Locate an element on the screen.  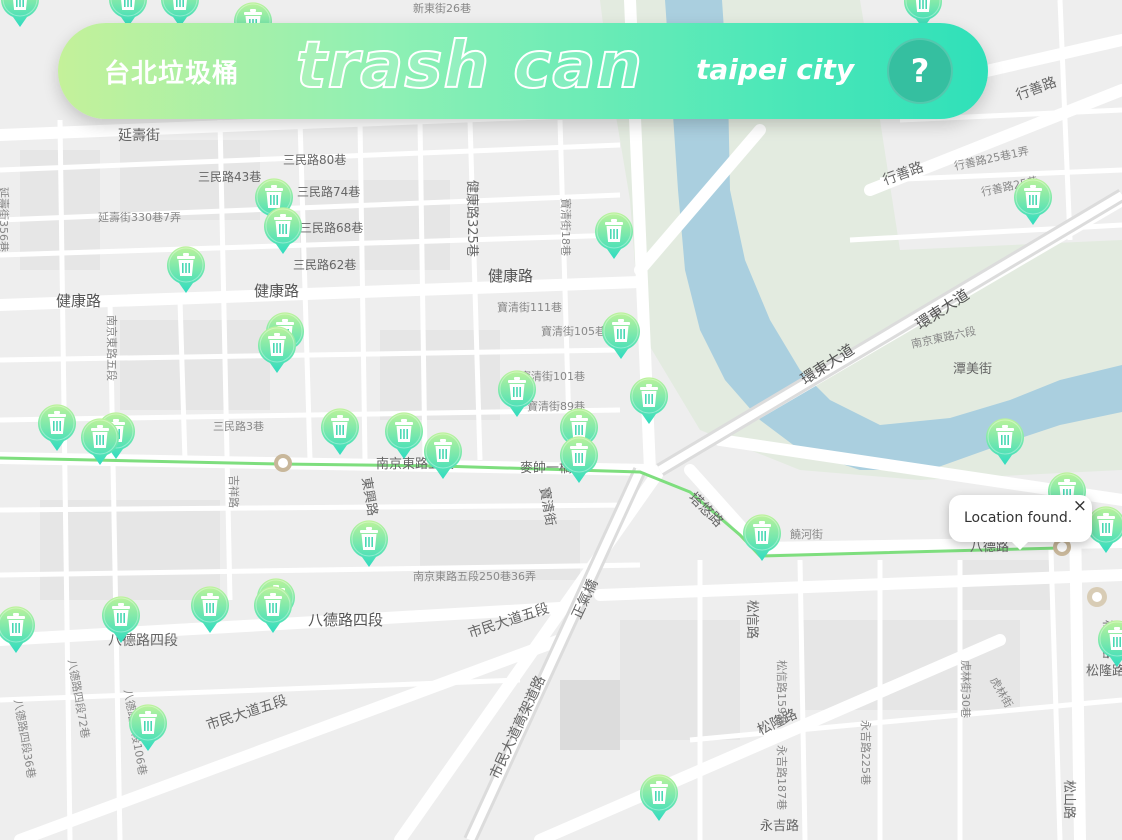
road-label: 吉祥路 is located at coordinates (234, 491).